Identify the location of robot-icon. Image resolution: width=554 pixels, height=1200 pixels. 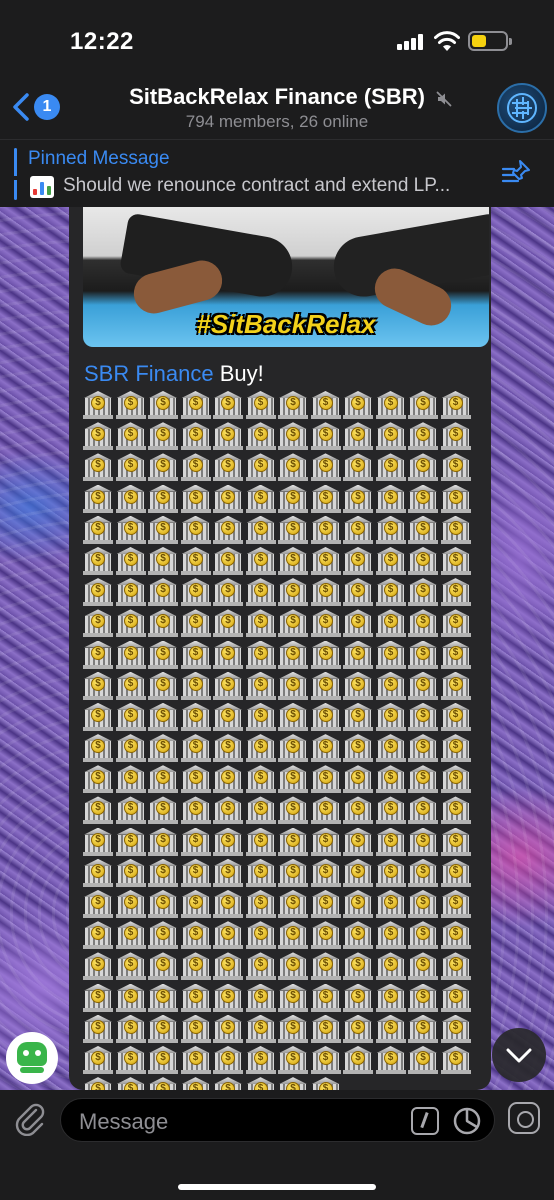
(32, 1054).